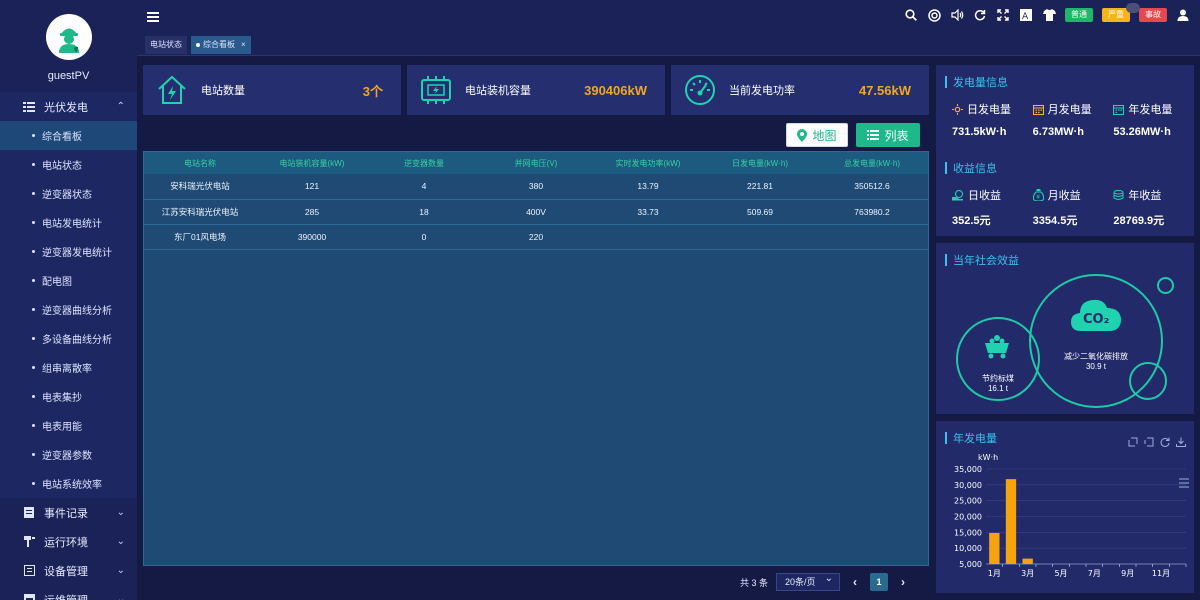 The height and width of the screenshot is (600, 1200). What do you see at coordinates (1003, 15) in the screenshot?
I see `fullscreen-icon` at bounding box center [1003, 15].